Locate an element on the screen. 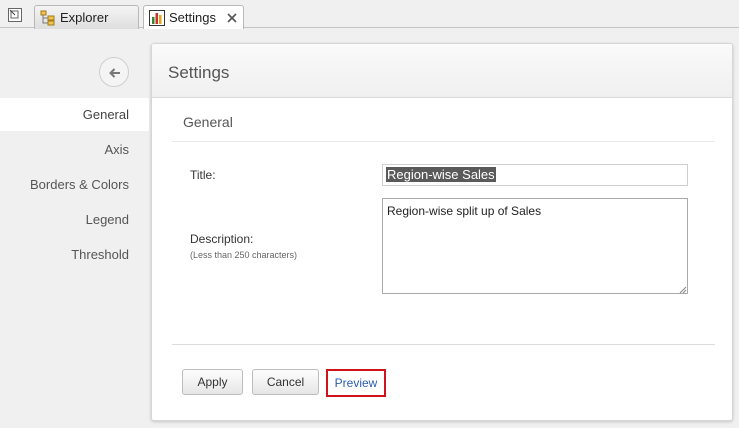  cancel-button: Cancel is located at coordinates (285, 382).